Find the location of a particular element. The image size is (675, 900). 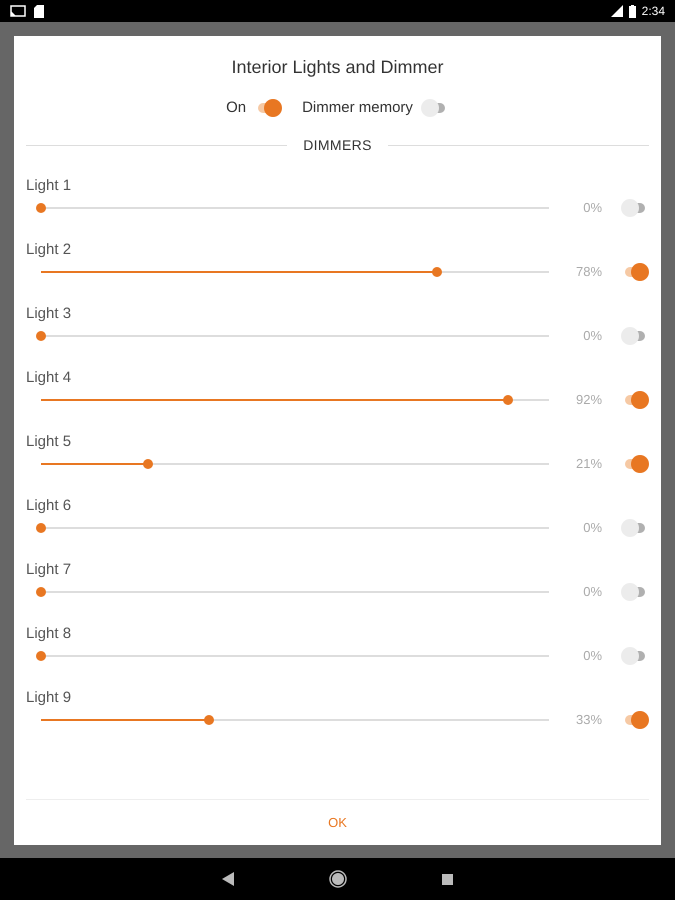

light-label: Light 1 is located at coordinates (49, 186).